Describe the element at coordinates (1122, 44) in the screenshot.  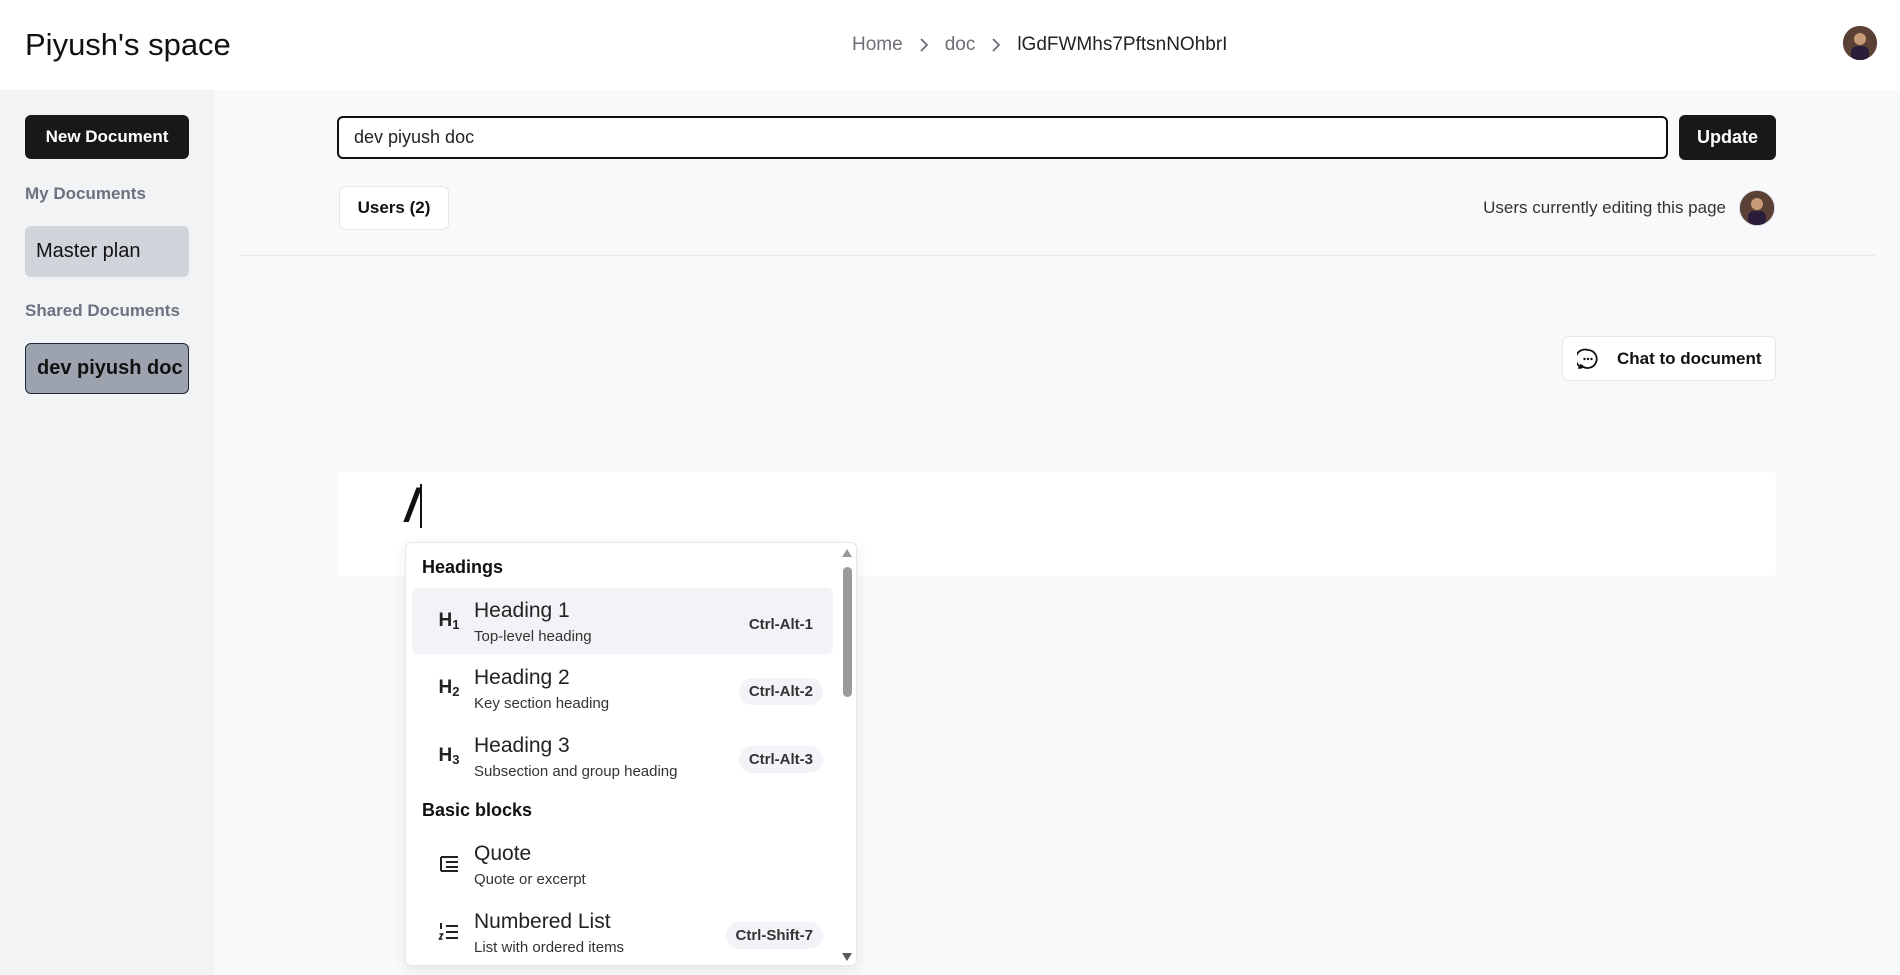
I see `breadcrumb-current: lGdFWMhs7PftsnNOhbrI` at that location.